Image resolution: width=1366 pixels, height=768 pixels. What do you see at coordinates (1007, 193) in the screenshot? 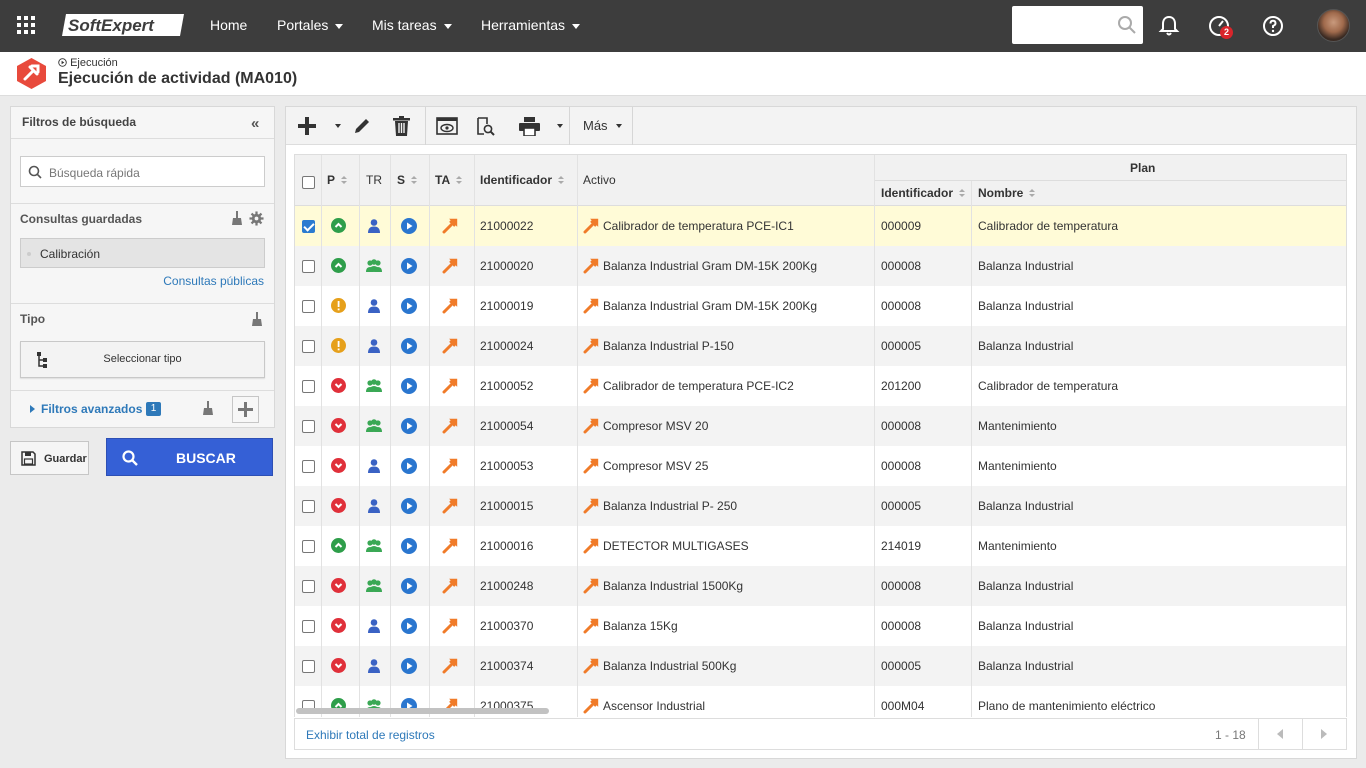
I see `col-plan-nombre: Nombre` at bounding box center [1007, 193].